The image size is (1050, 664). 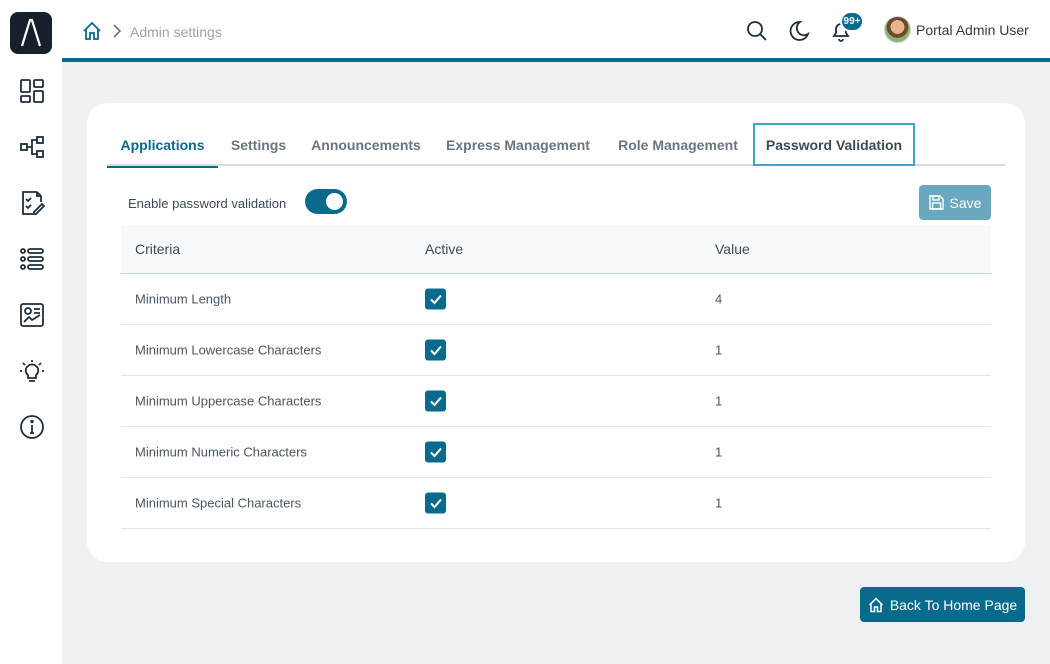 I want to click on tab-express-management: Express Management, so click(x=518, y=144).